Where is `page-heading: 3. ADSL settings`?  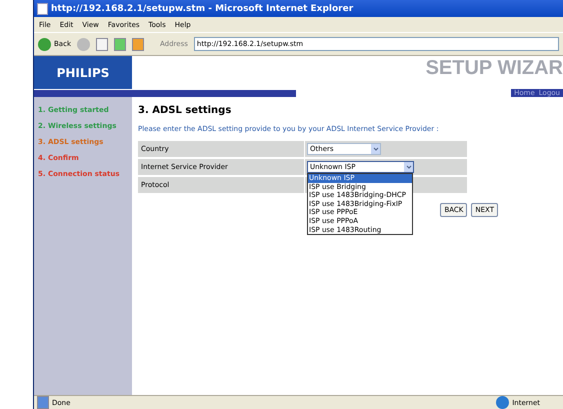
page-heading: 3. ADSL settings is located at coordinates (185, 110).